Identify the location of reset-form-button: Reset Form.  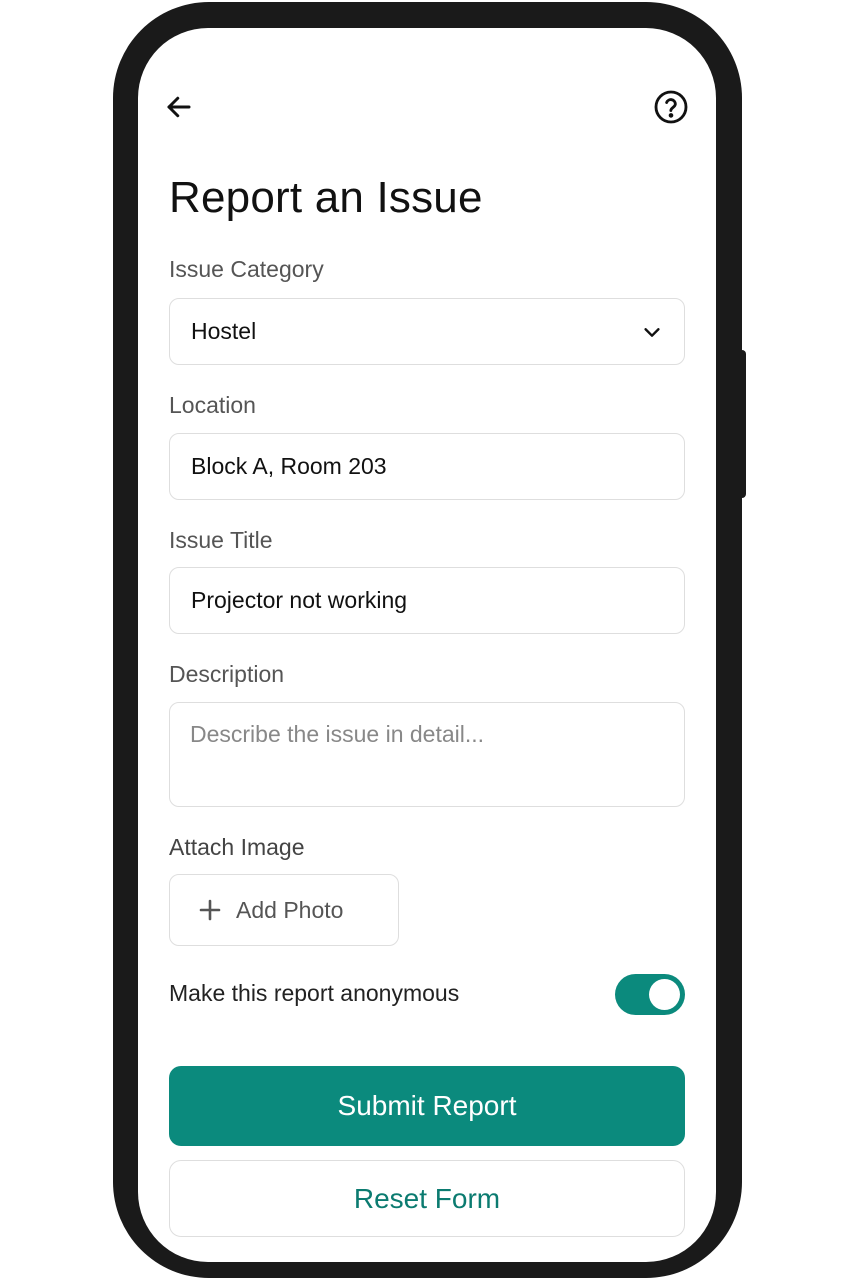
(427, 1198).